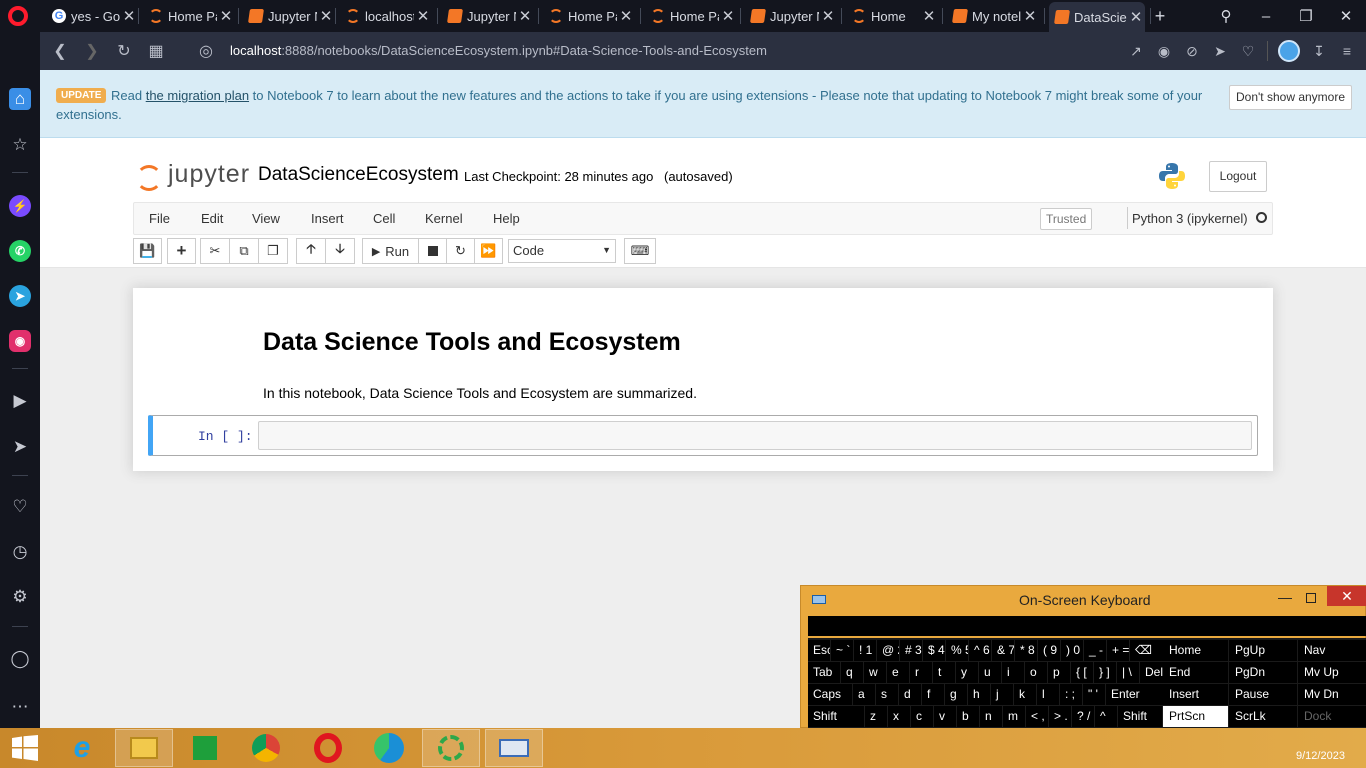 This screenshot has width=1366, height=768. I want to click on home-icon: ⌂, so click(20, 99).